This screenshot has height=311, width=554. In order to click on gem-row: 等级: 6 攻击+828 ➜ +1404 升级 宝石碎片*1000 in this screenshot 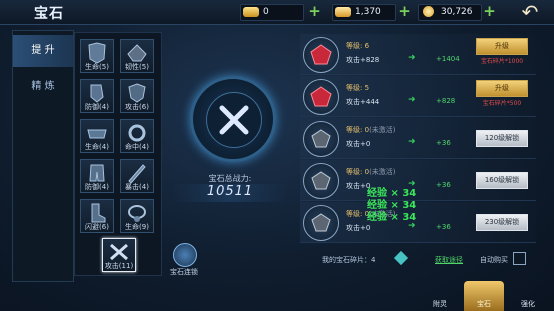, I will do `click(418, 54)`.